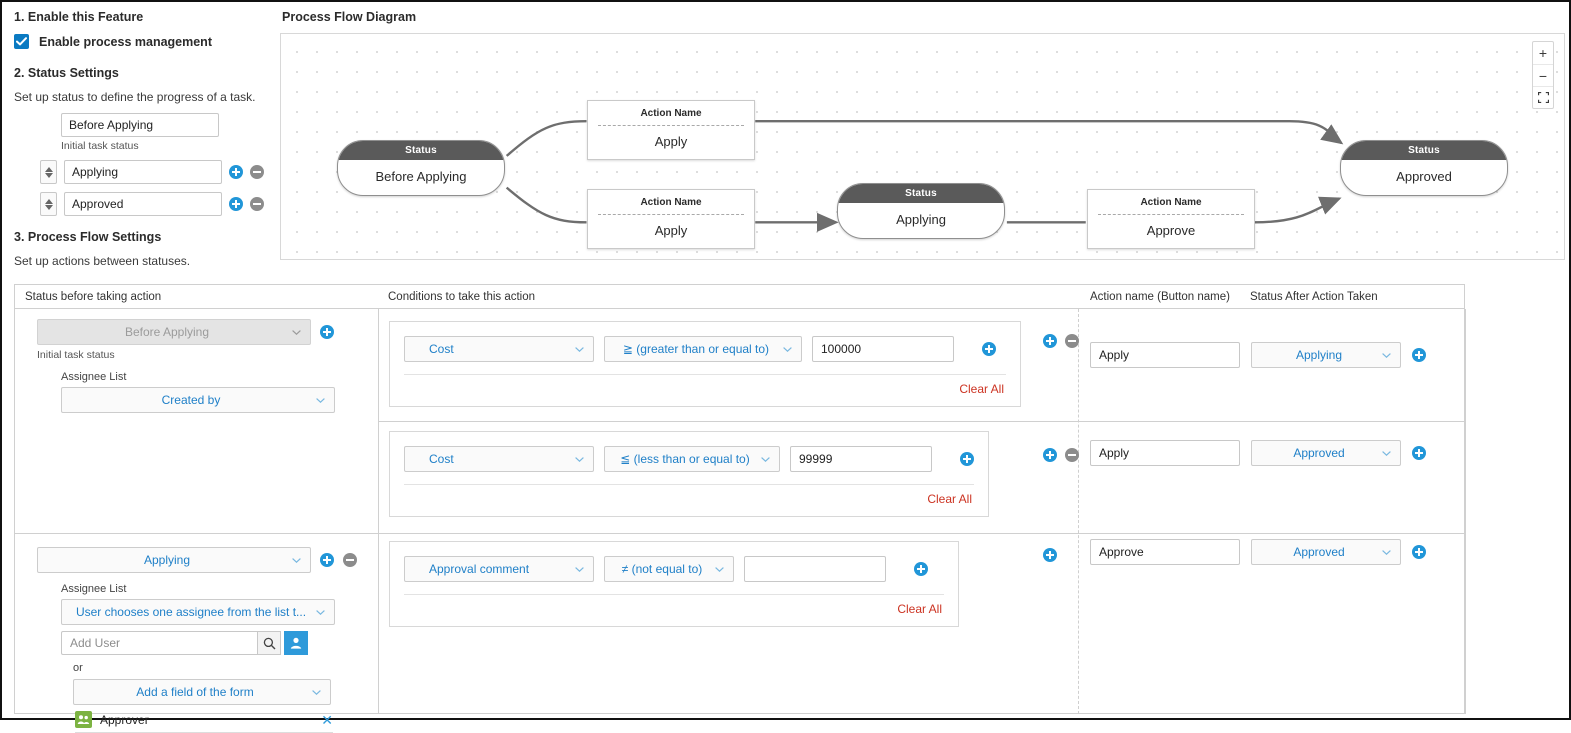 The height and width of the screenshot is (733, 1571). Describe the element at coordinates (1543, 97) in the screenshot. I see `fit-screen-icon` at that location.